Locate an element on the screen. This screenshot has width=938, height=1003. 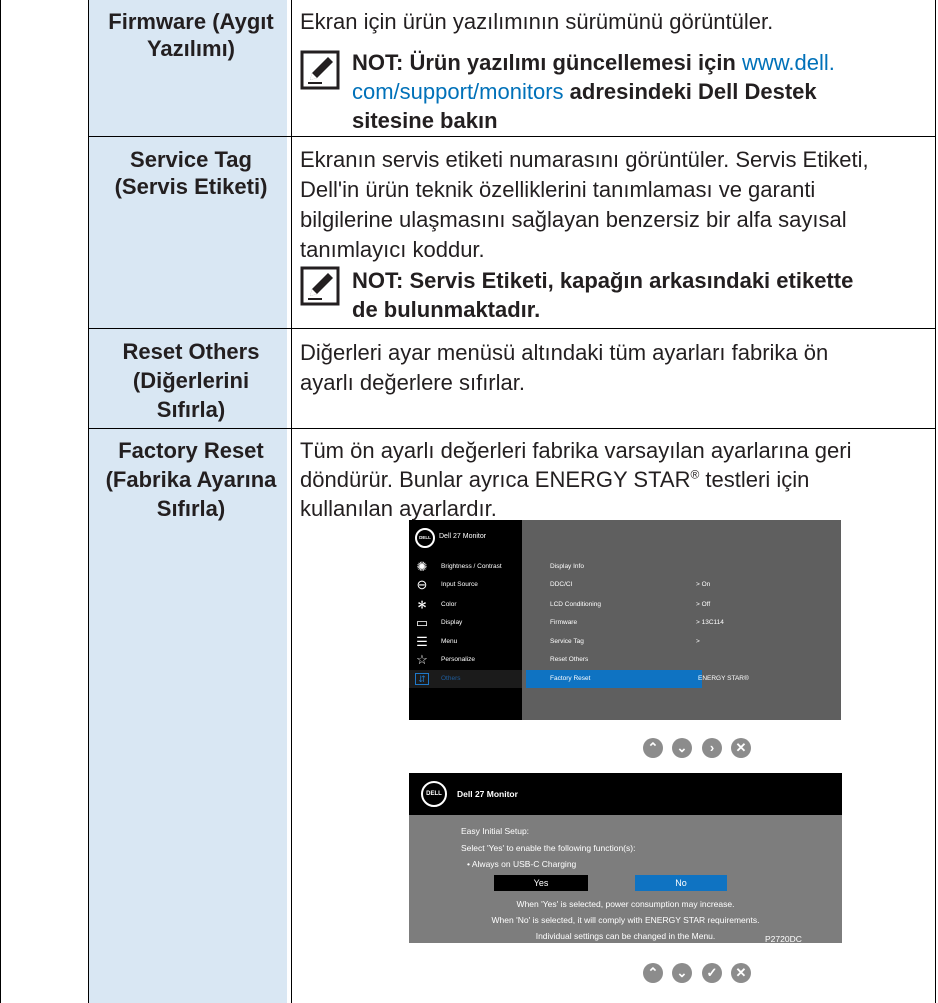
osd-buttons-2: ⌃ ⌄ ✓ ✕ is located at coordinates (733, 973).